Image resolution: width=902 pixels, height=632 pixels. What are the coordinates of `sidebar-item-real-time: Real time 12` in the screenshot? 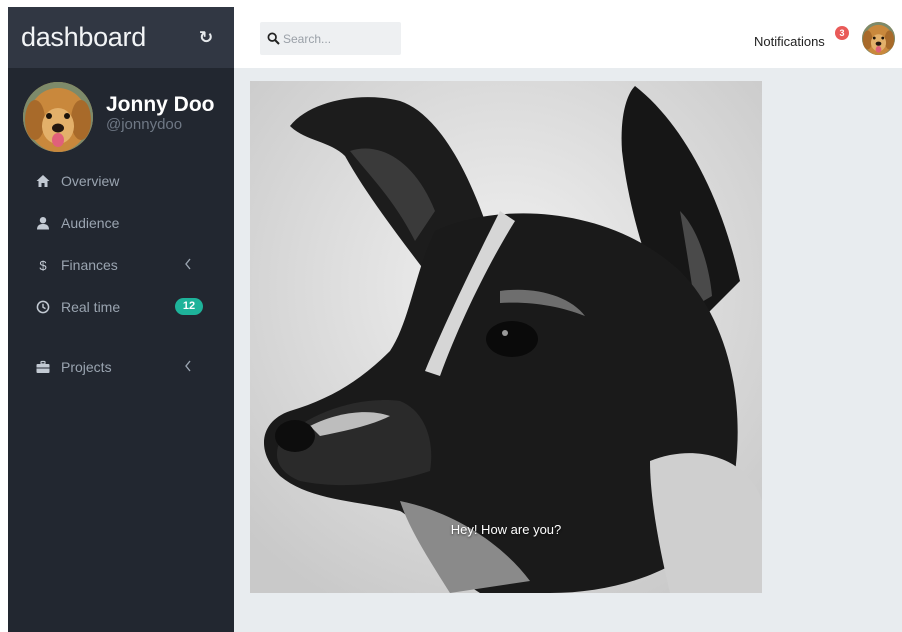 It's located at (121, 307).